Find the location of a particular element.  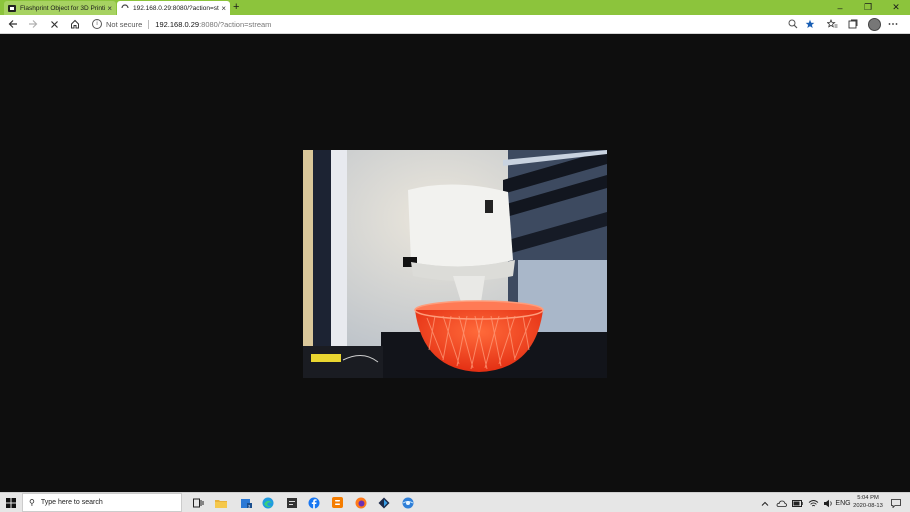

globe-app-icon is located at coordinates (408, 502).